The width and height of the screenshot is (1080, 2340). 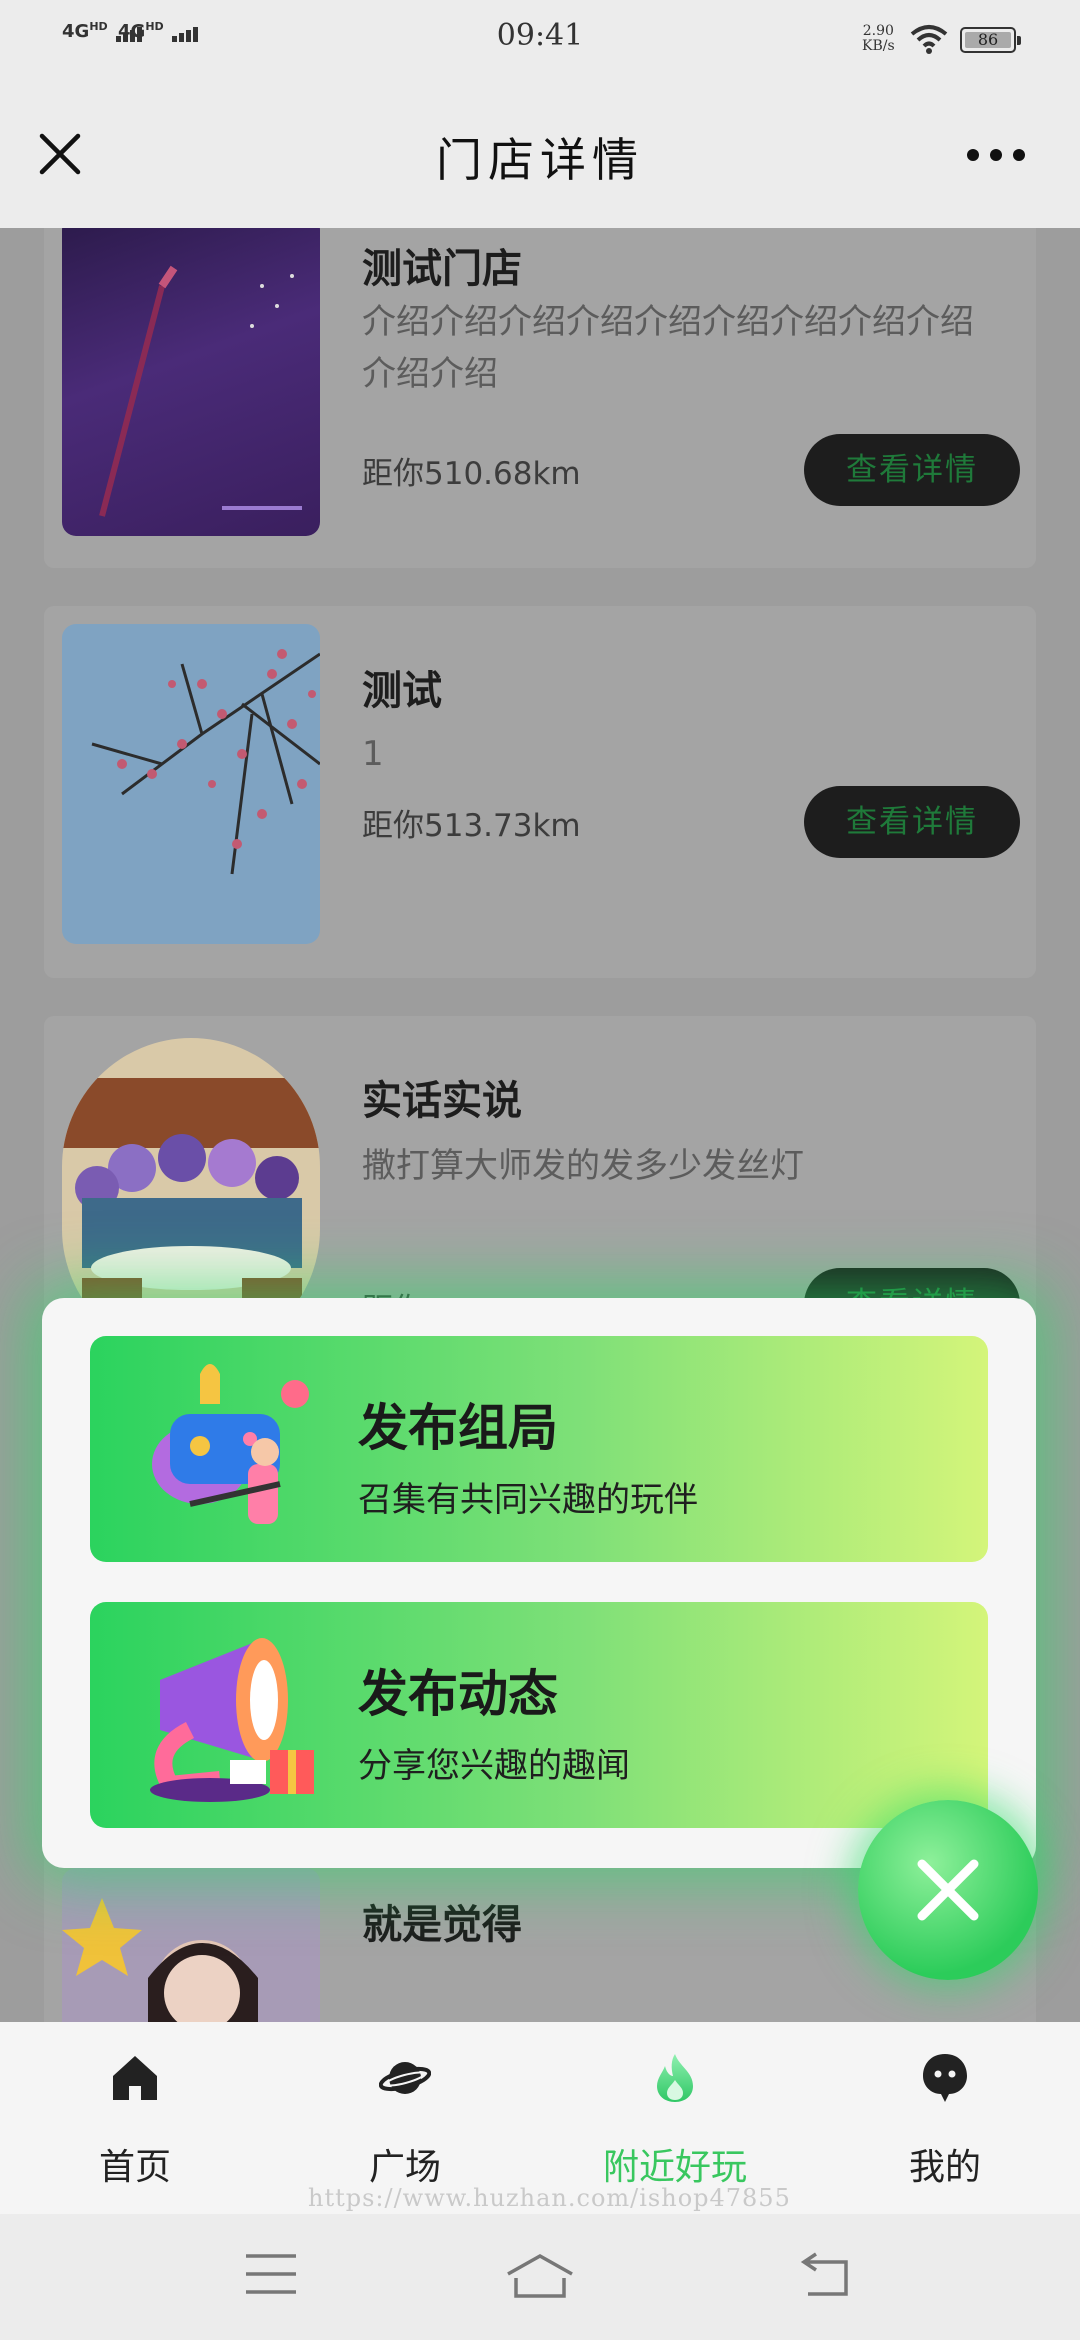 What do you see at coordinates (528, 1500) in the screenshot?
I see `action-subtitle: 召集有共同兴趣的玩伴` at bounding box center [528, 1500].